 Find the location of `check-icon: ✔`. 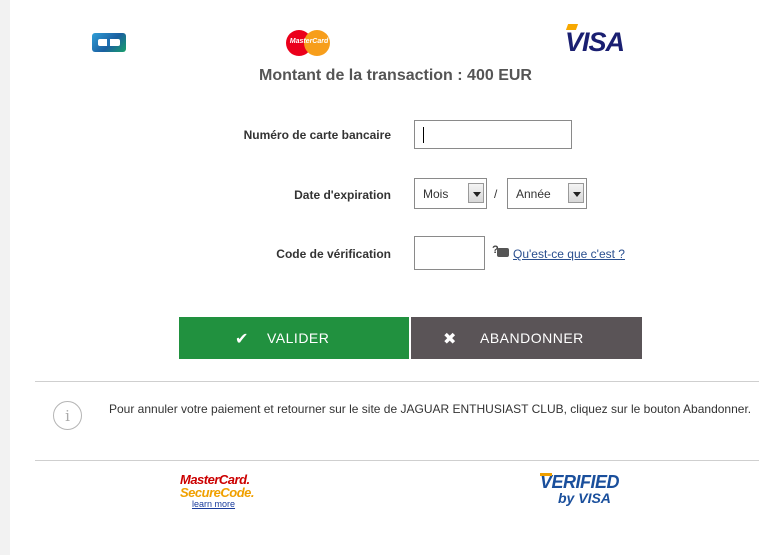

check-icon: ✔ is located at coordinates (242, 339).